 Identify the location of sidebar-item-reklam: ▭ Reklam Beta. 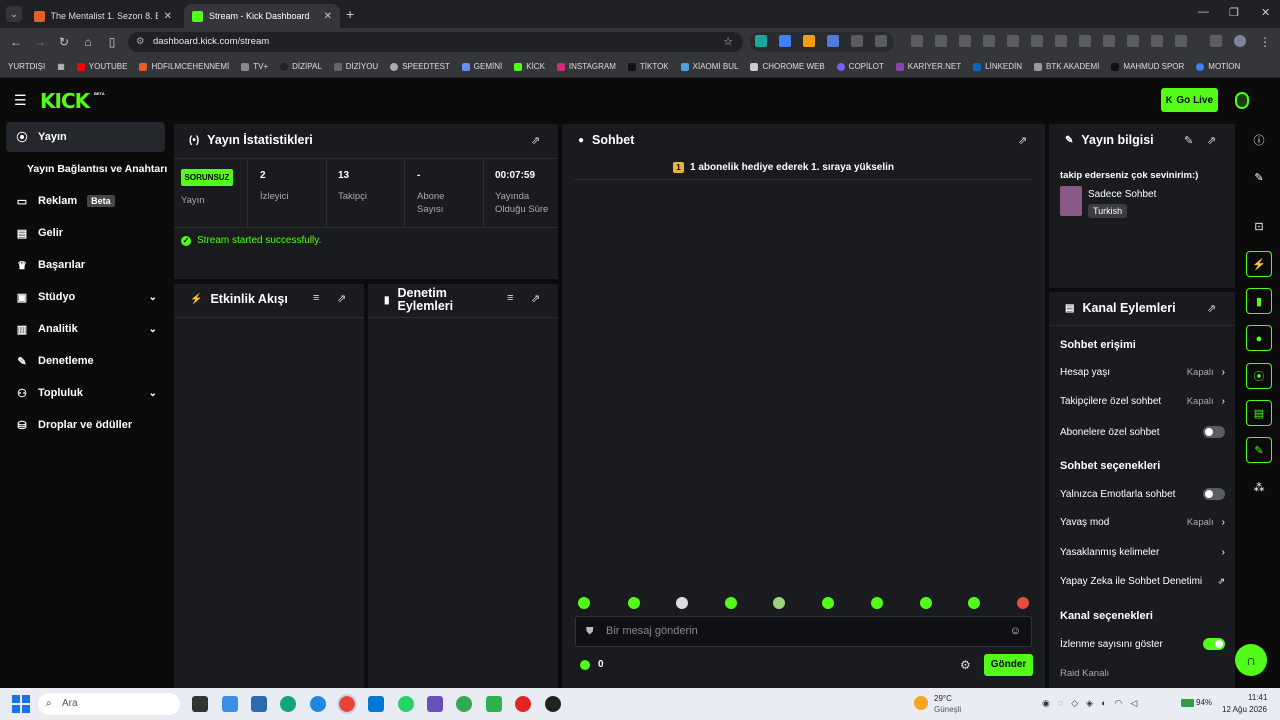
(85, 201).